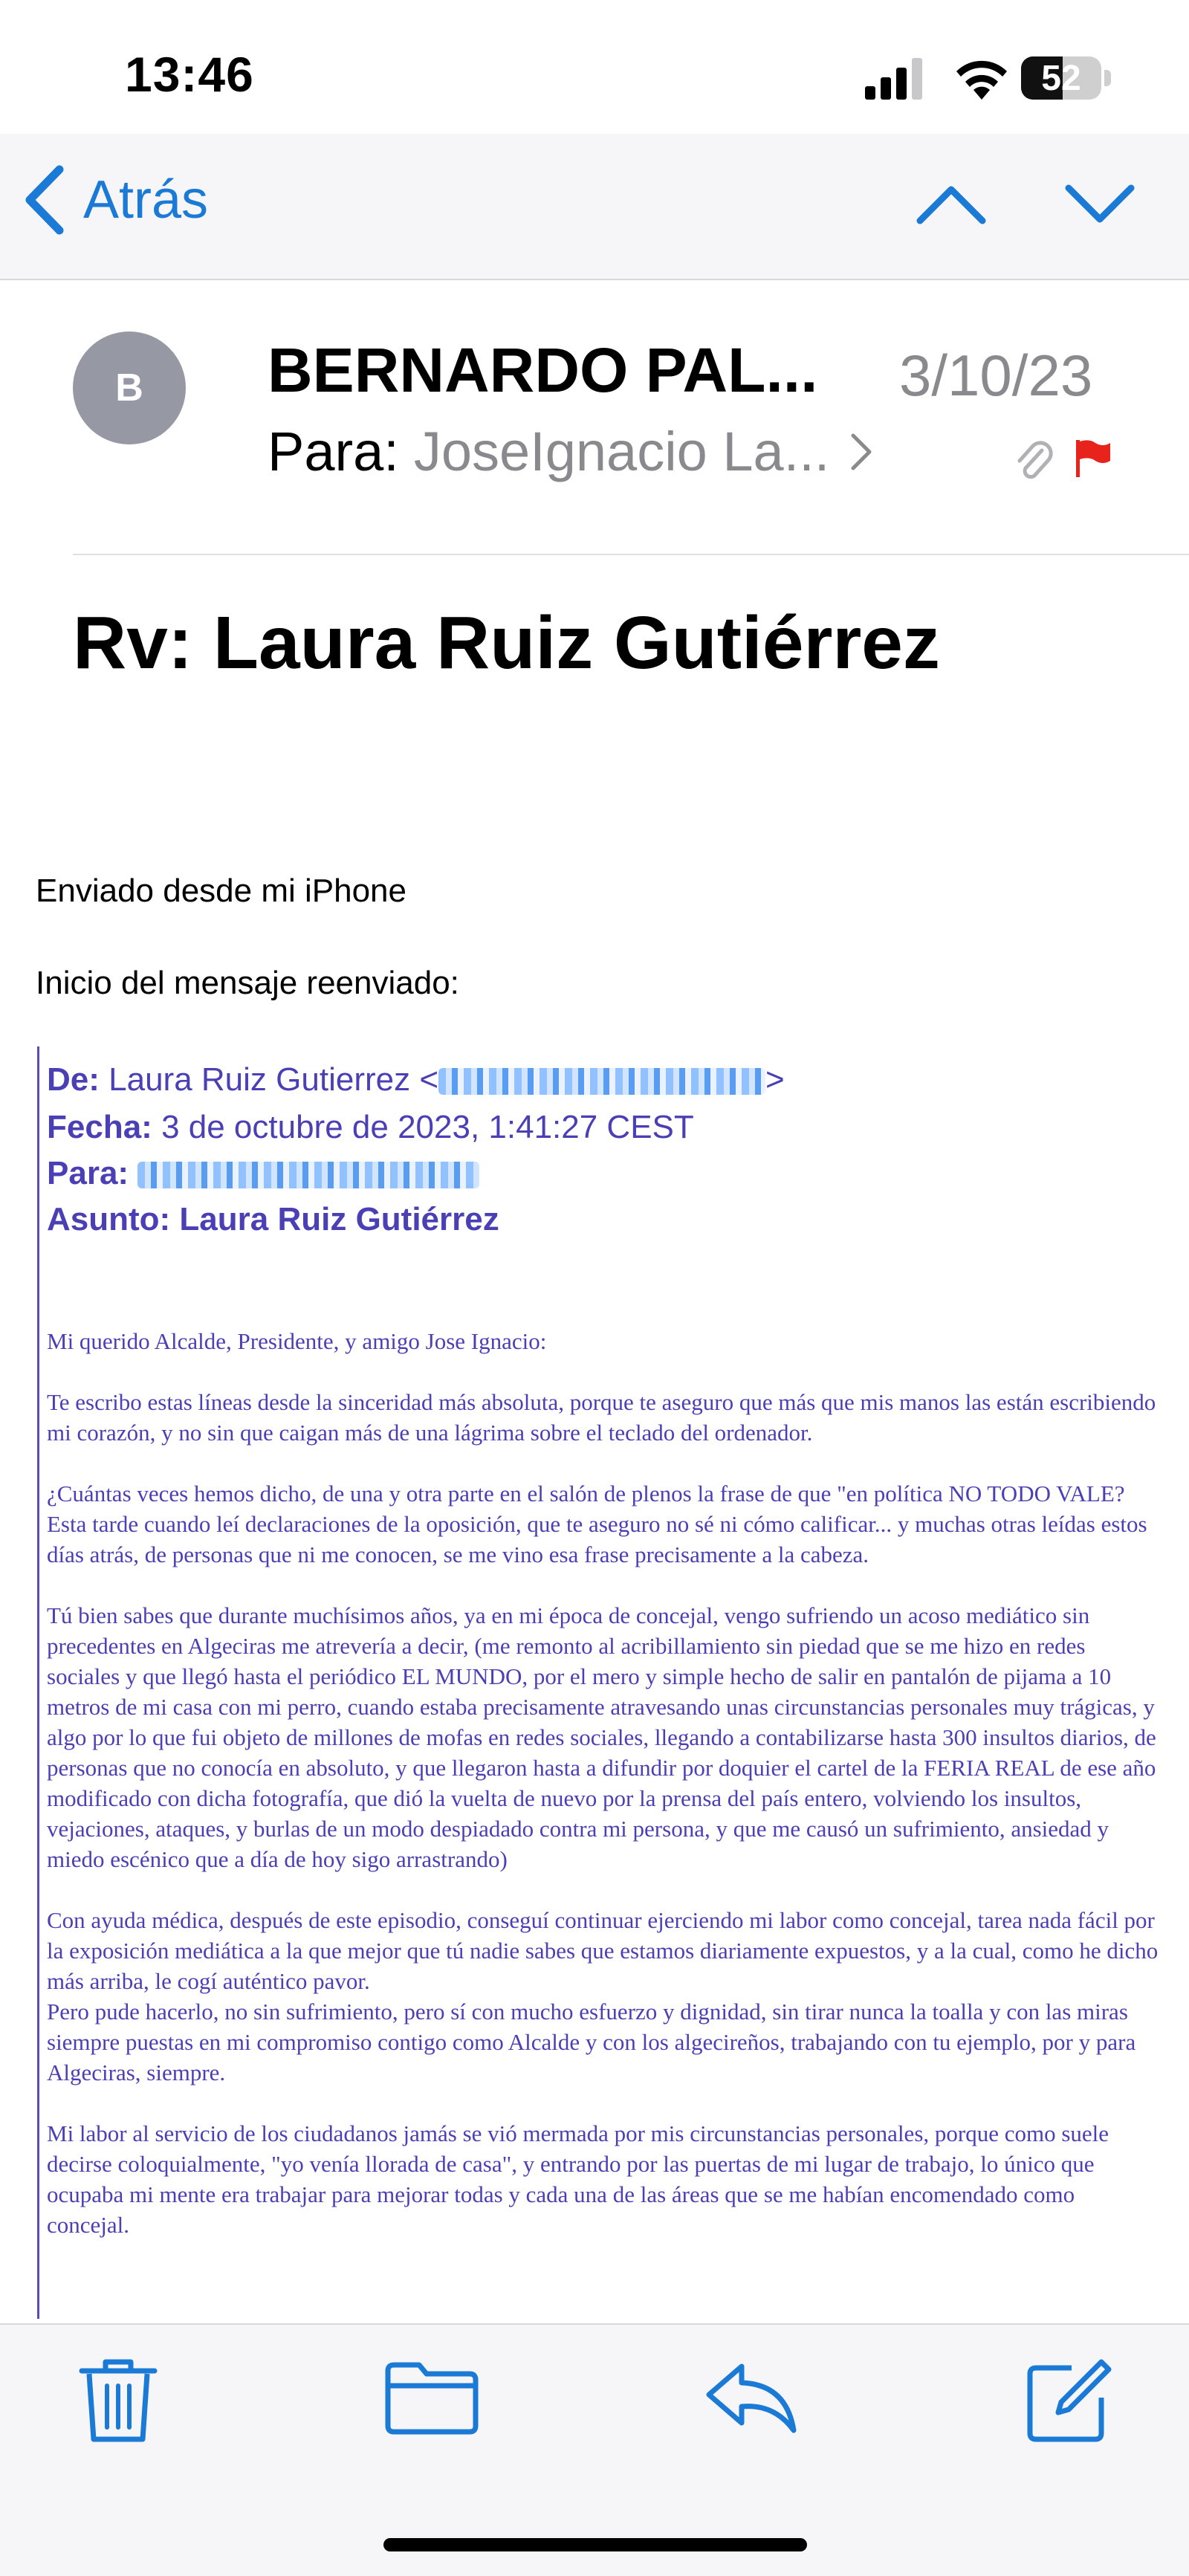 Image resolution: width=1189 pixels, height=2576 pixels. Describe the element at coordinates (861, 452) in the screenshot. I see `chevron-right-icon` at that location.